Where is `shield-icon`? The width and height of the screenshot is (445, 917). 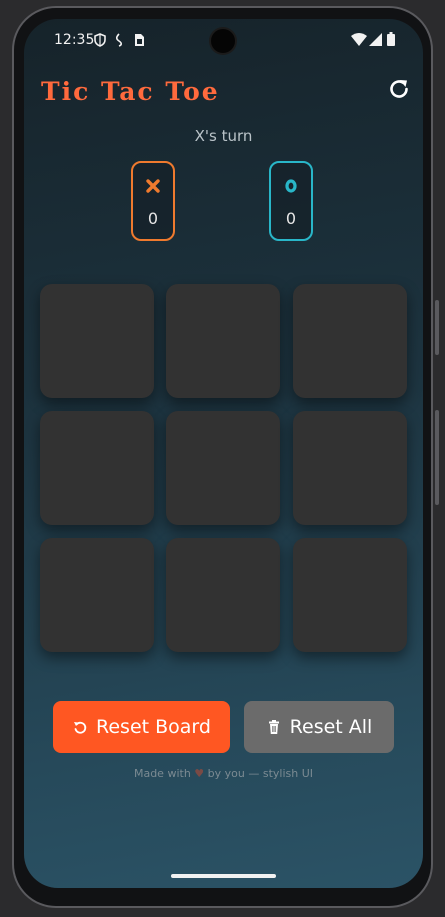 shield-icon is located at coordinates (100, 40).